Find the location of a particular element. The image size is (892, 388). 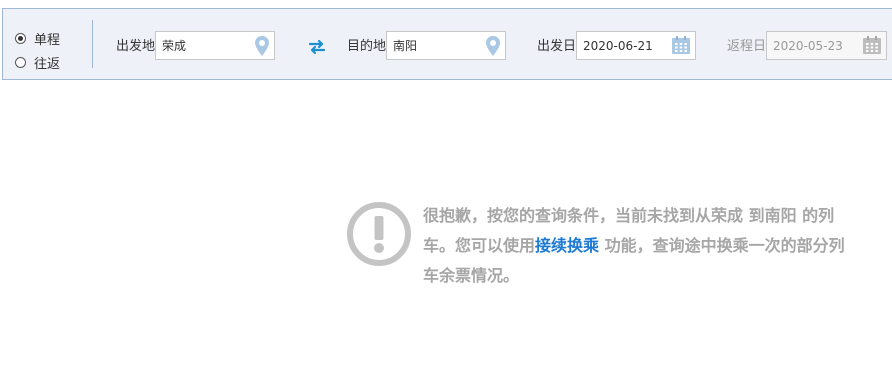

to-station-input: 南阳 is located at coordinates (446, 45).